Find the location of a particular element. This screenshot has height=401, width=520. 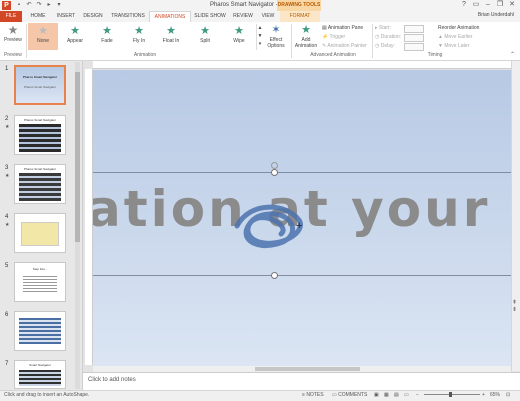

fit-slide-icon: ⊡ is located at coordinates (508, 395).